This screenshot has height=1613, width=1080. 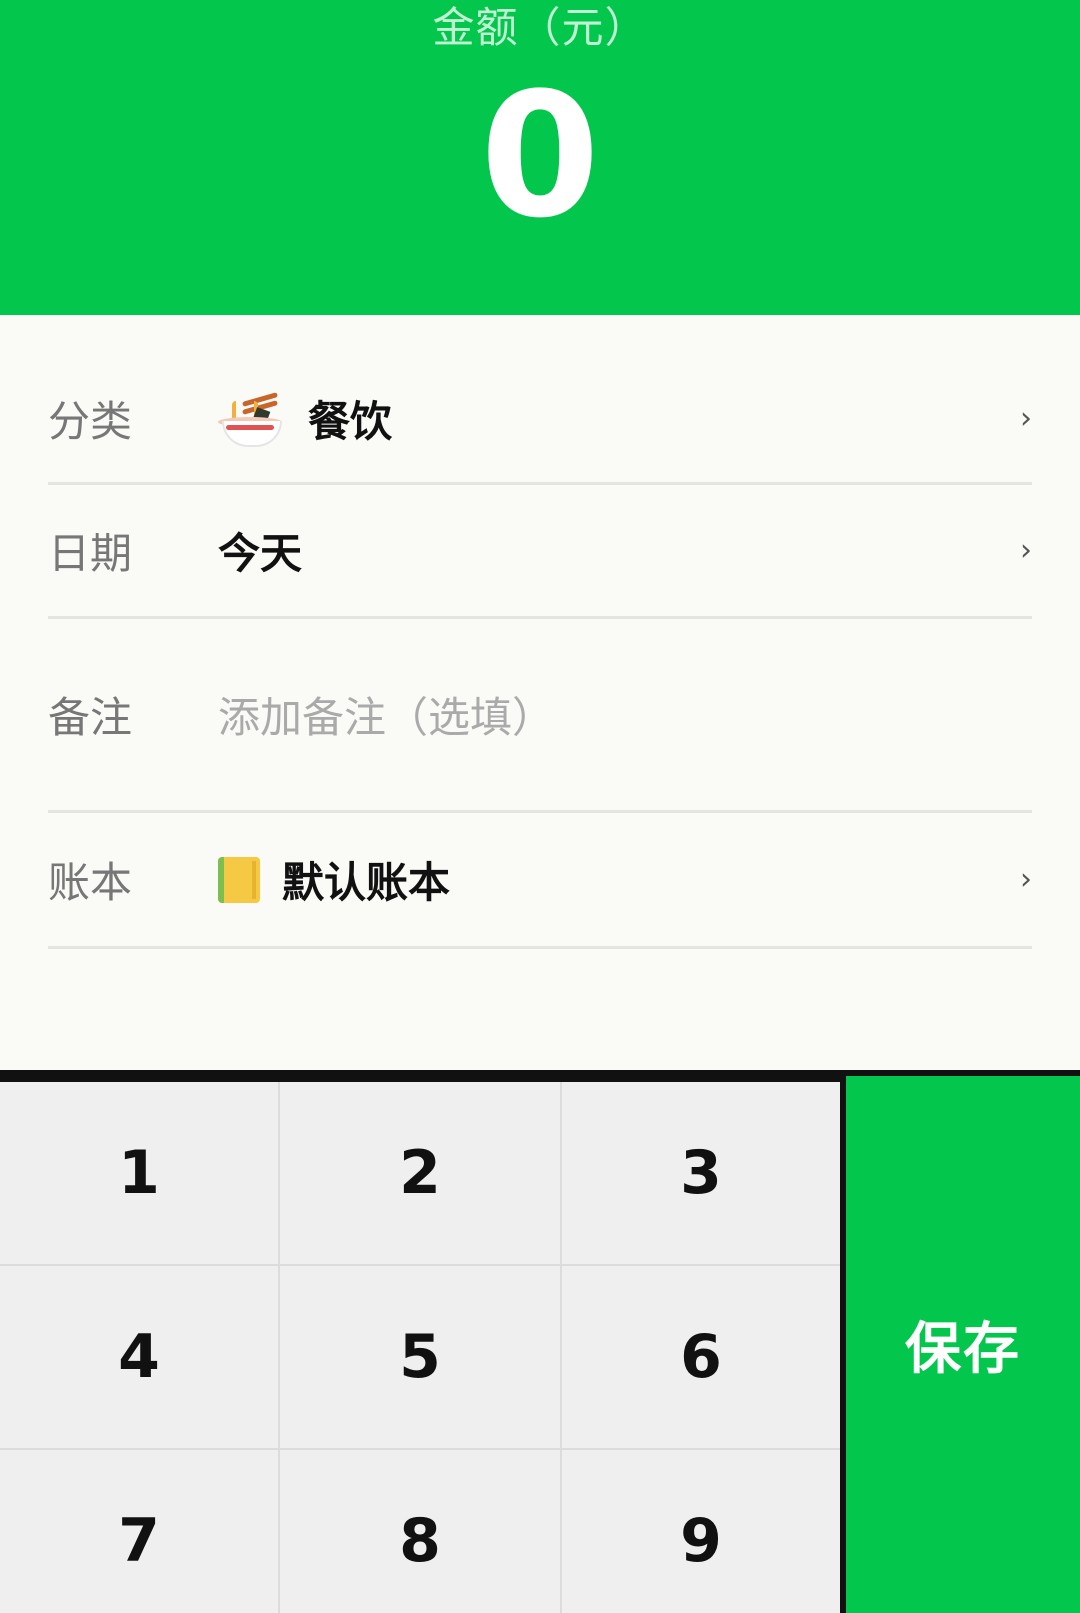 I want to click on amount-display: 0, so click(x=540, y=155).